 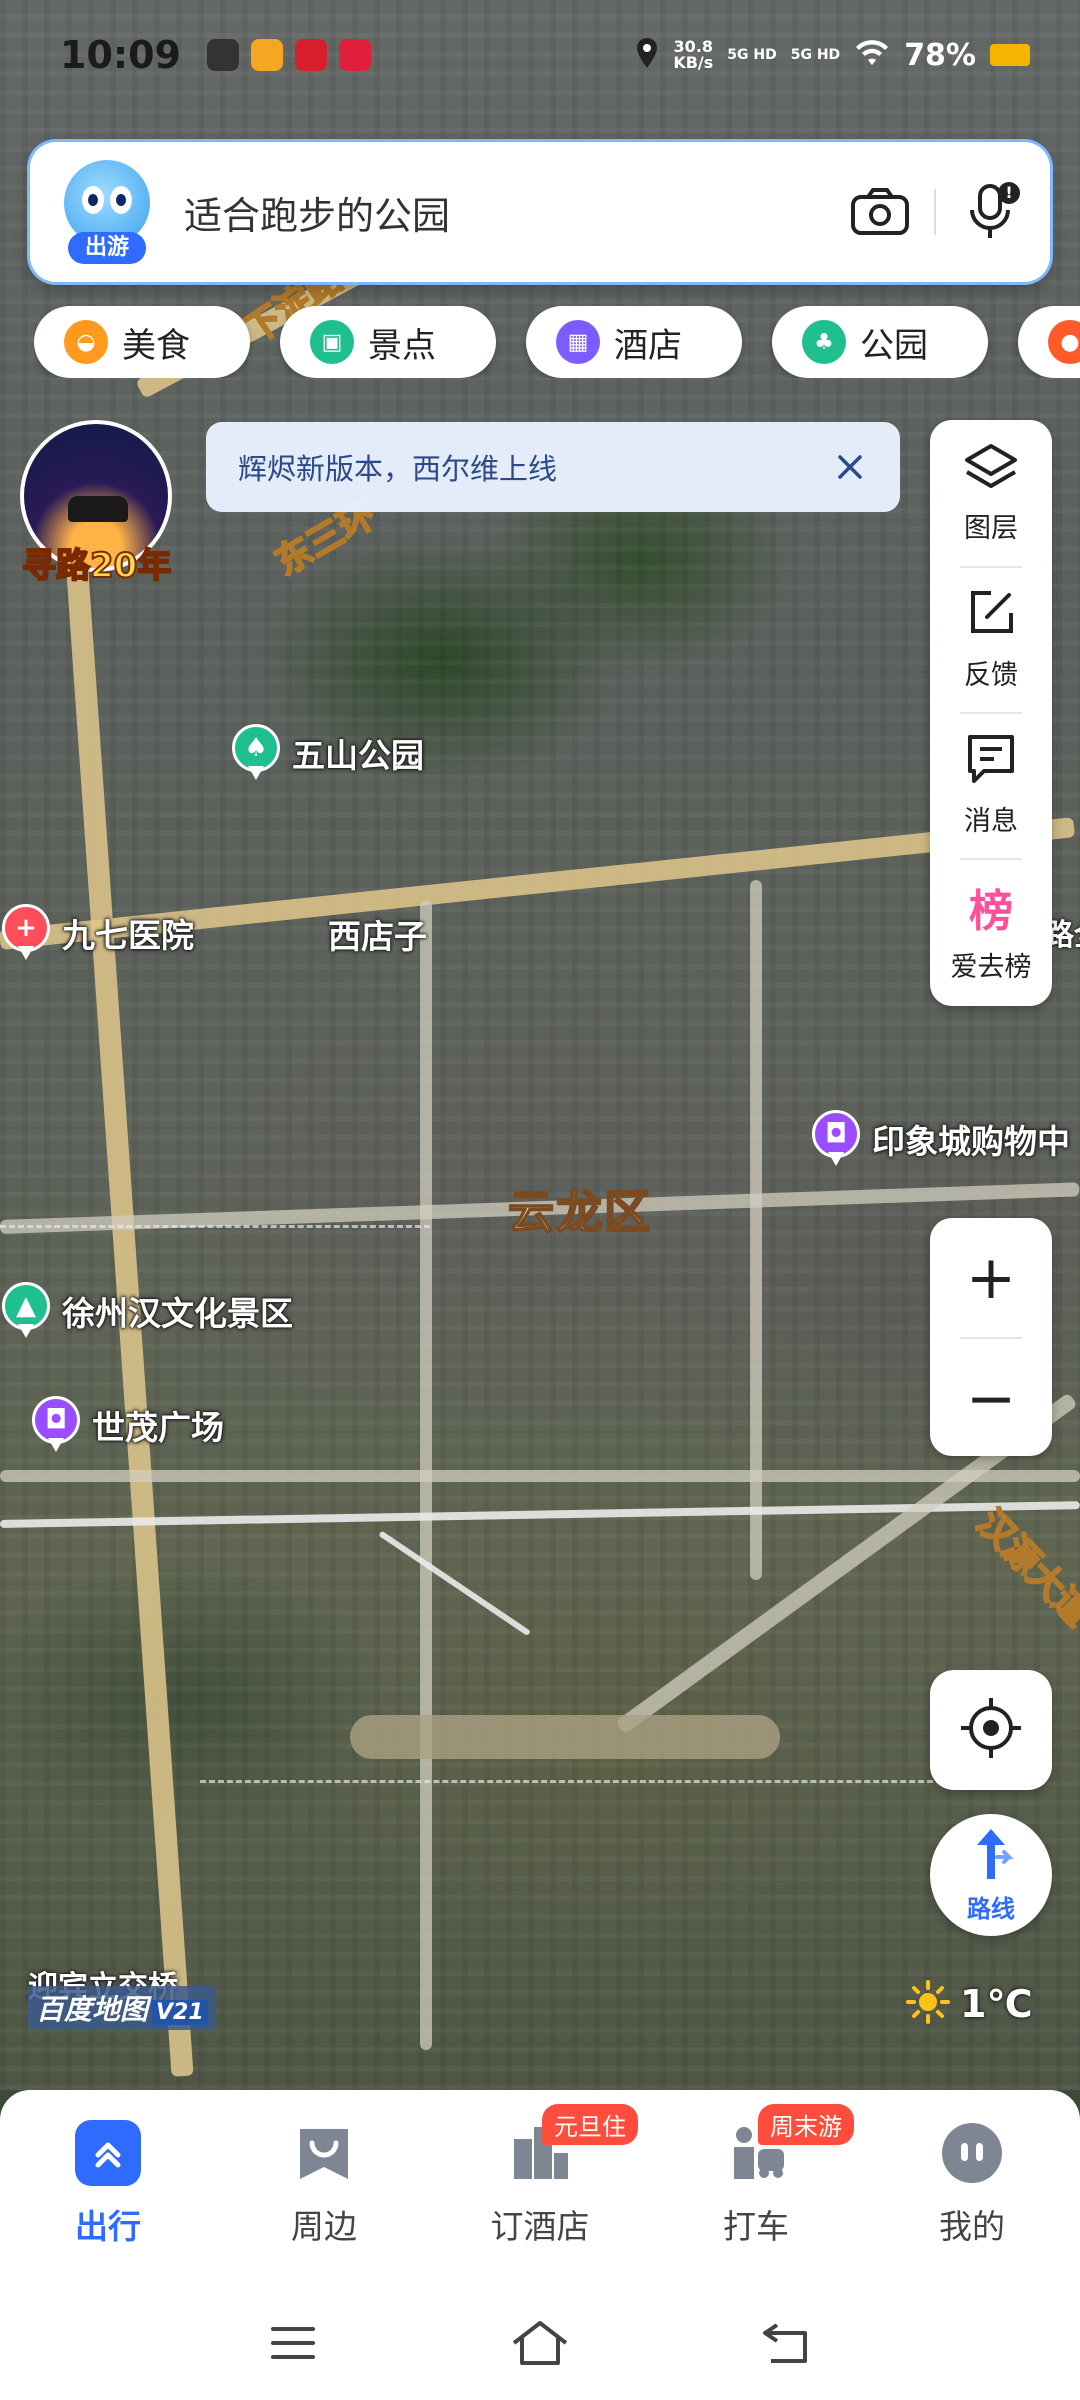 What do you see at coordinates (107, 248) in the screenshot?
I see `mascot-tag: 出游` at bounding box center [107, 248].